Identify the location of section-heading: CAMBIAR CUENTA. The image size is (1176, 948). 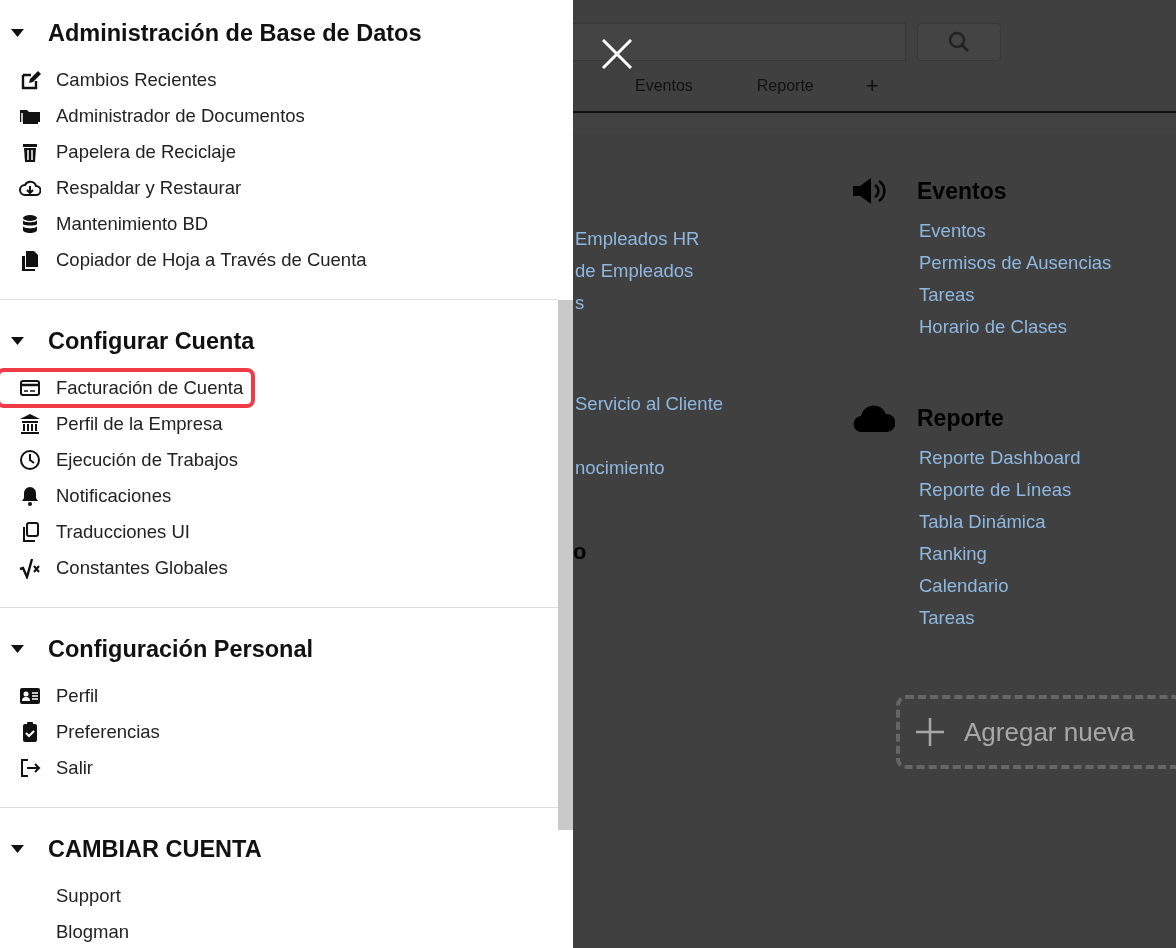
(155, 849).